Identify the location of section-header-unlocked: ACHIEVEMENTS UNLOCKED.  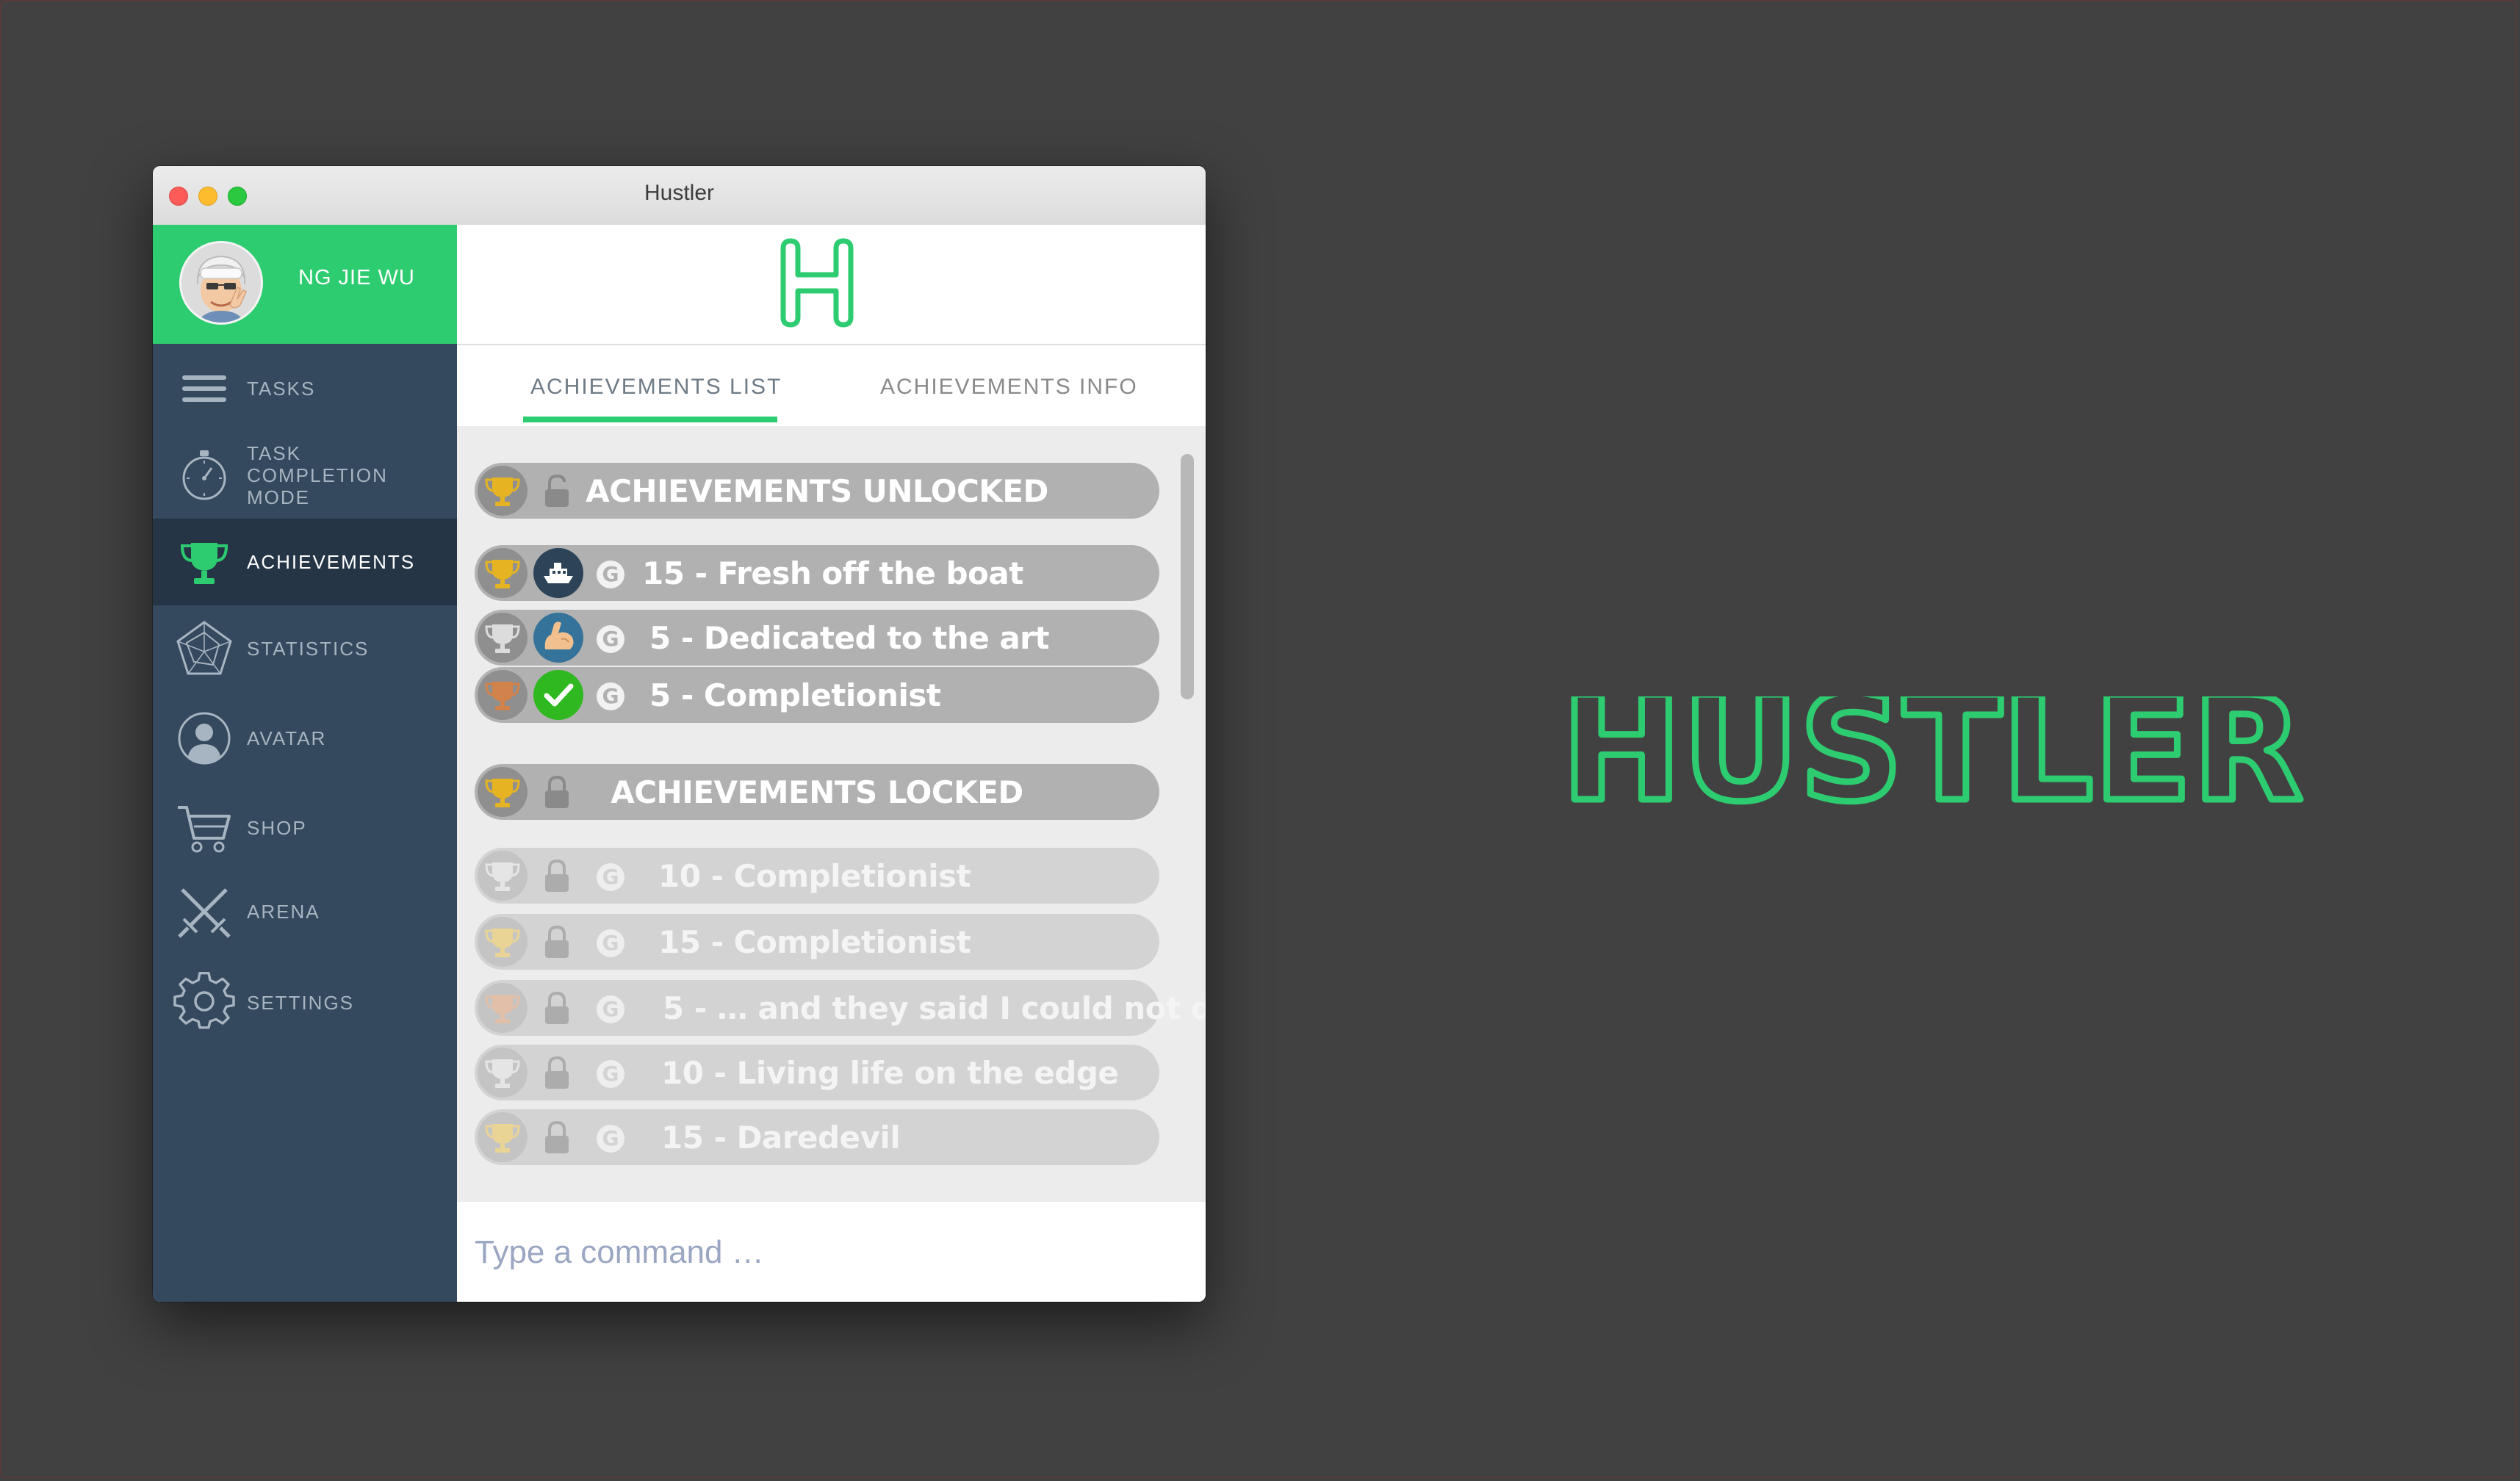
(817, 491).